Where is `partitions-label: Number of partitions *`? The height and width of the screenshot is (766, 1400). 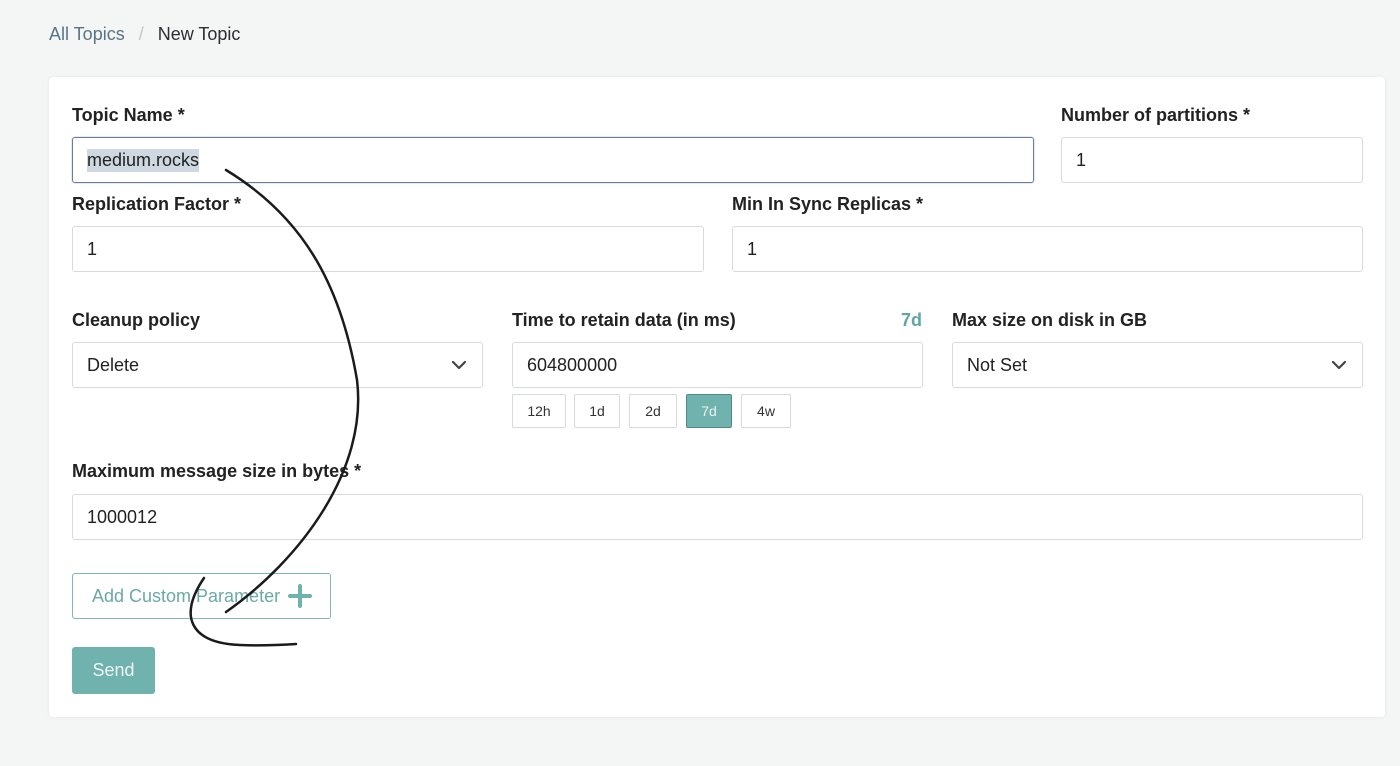
partitions-label: Number of partitions * is located at coordinates (1156, 115).